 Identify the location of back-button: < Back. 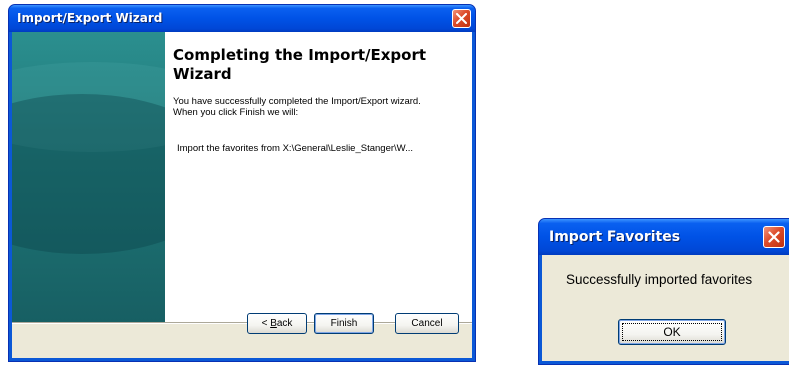
(277, 323).